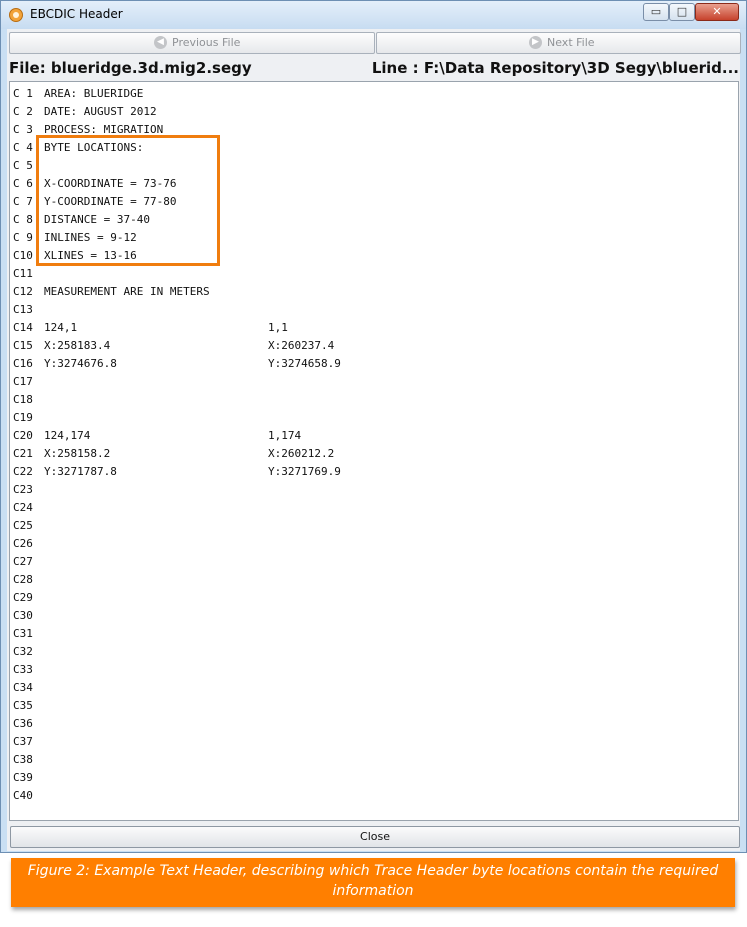 The height and width of the screenshot is (927, 747). I want to click on header-line-label: C35, so click(23, 705).